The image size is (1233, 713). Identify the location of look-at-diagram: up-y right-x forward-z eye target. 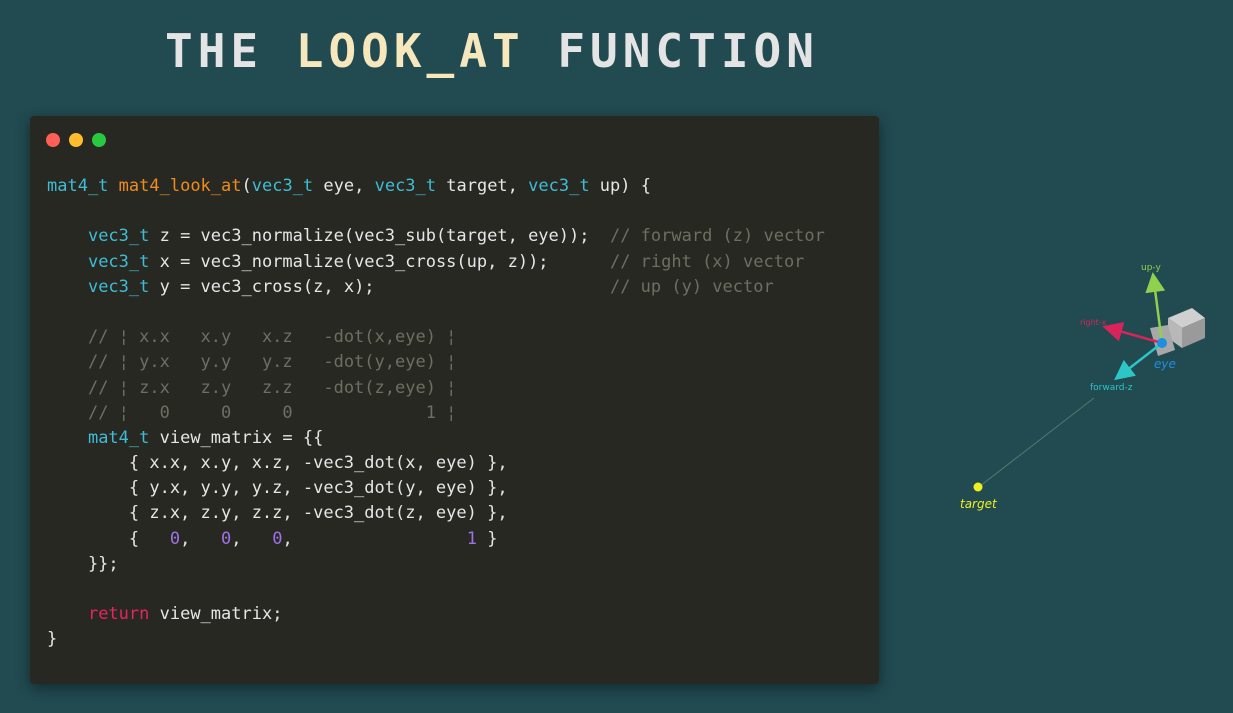
(1082, 387).